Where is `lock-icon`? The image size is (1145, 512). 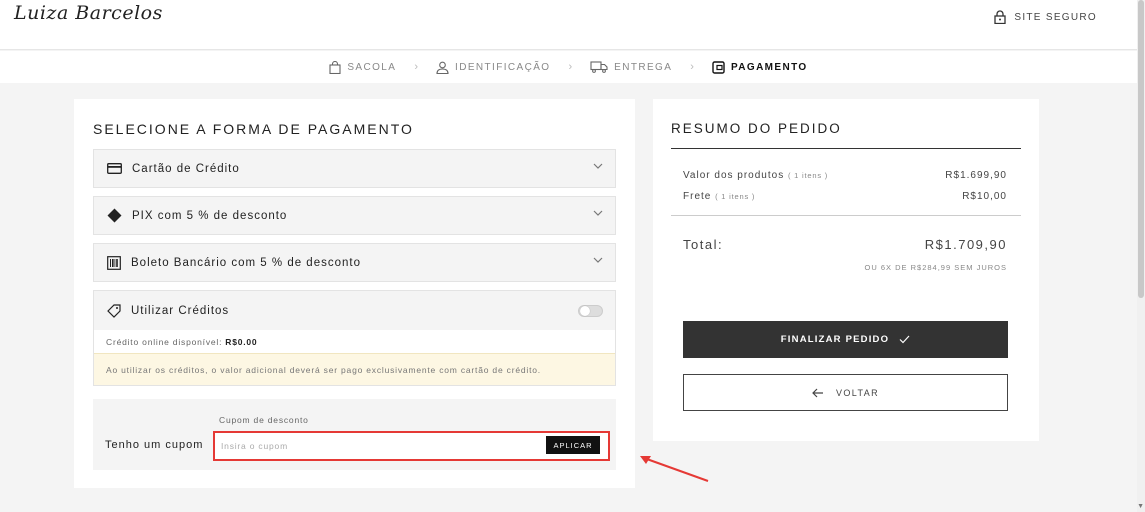 lock-icon is located at coordinates (1000, 17).